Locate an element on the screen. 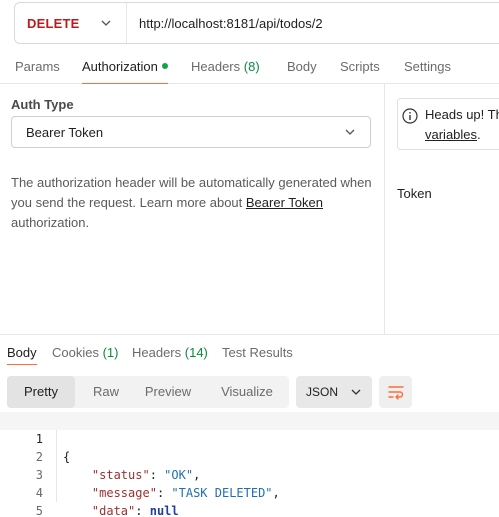 The width and height of the screenshot is (499, 517). tab-response-headers: Headers (14) is located at coordinates (170, 353).